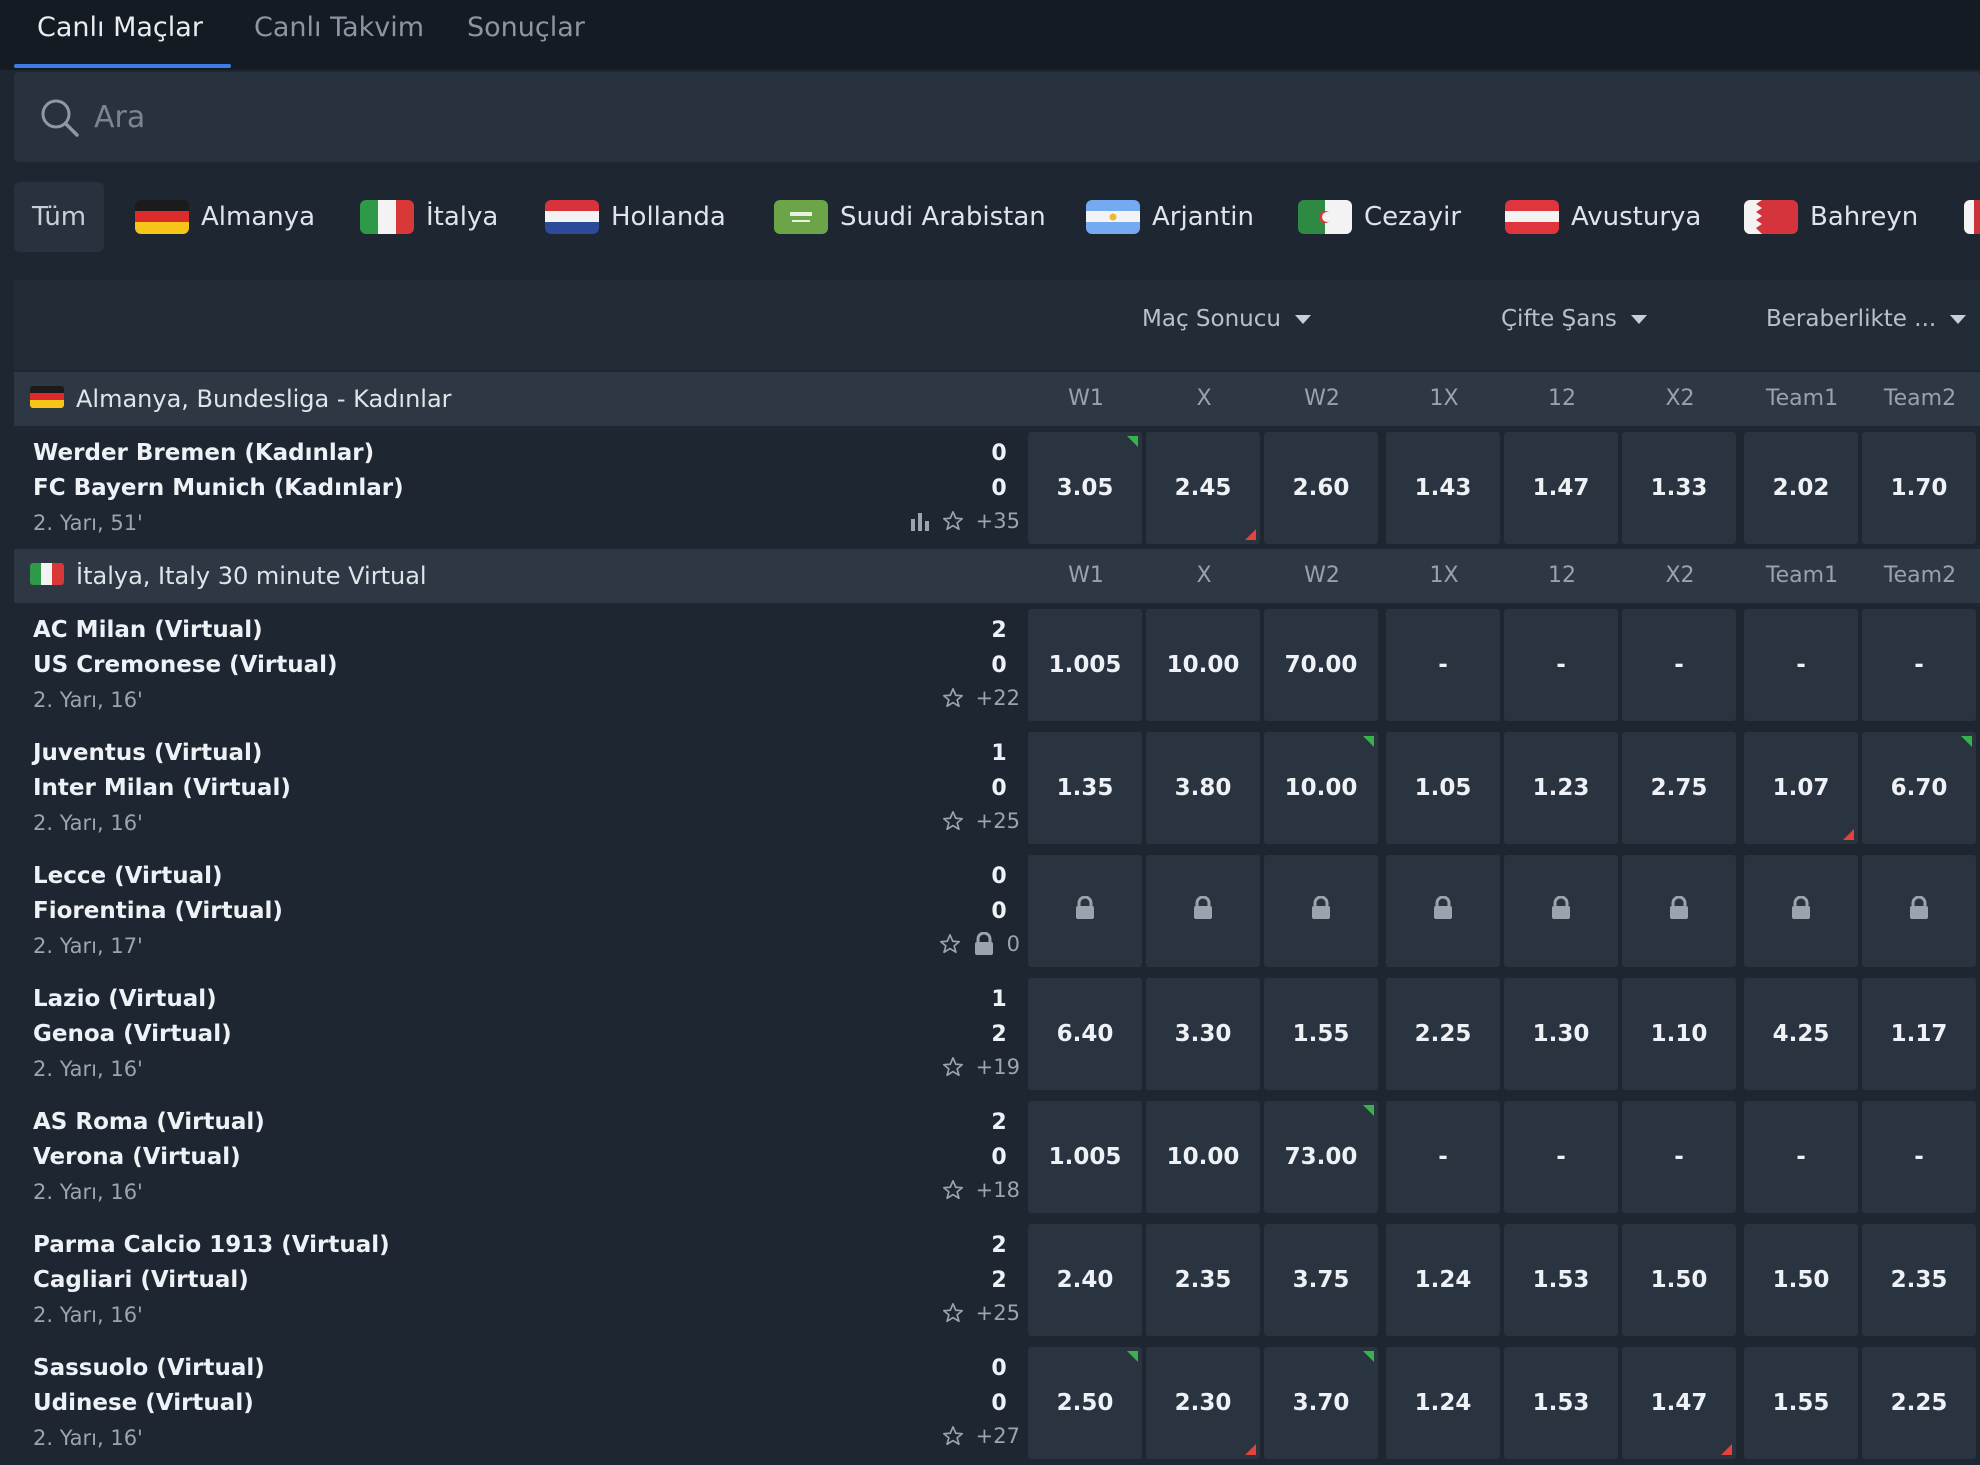 The width and height of the screenshot is (1980, 1465). Describe the element at coordinates (1321, 1403) in the screenshot. I see `odds-cell: 3.70` at that location.